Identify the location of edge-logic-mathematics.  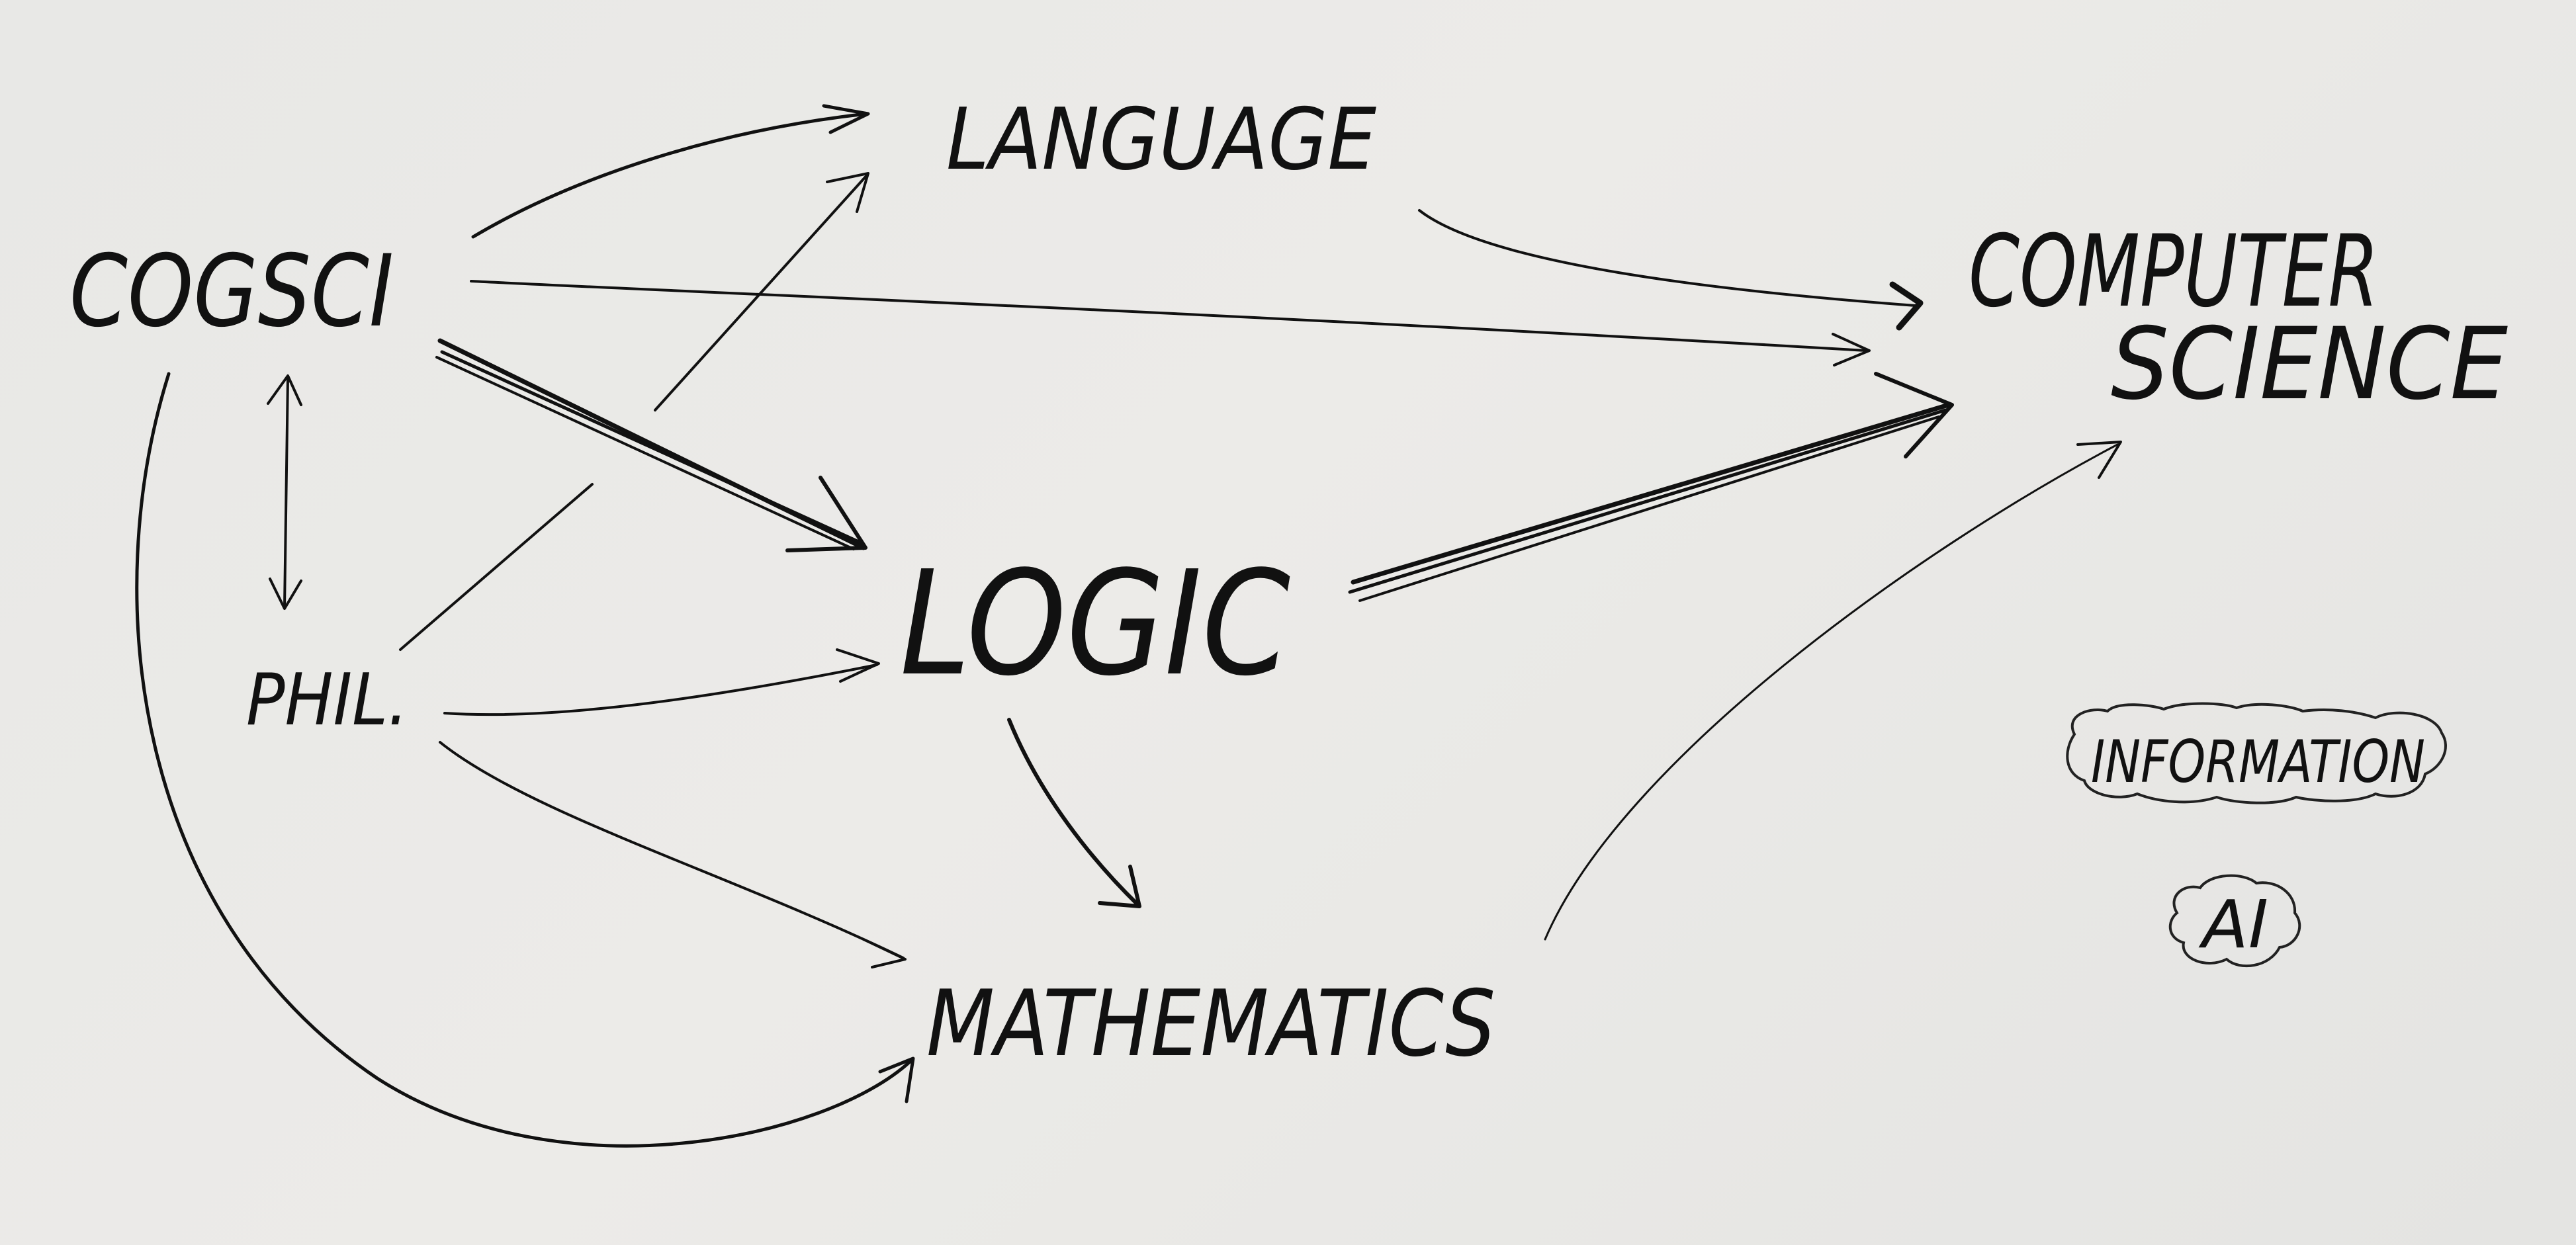
(1074, 813).